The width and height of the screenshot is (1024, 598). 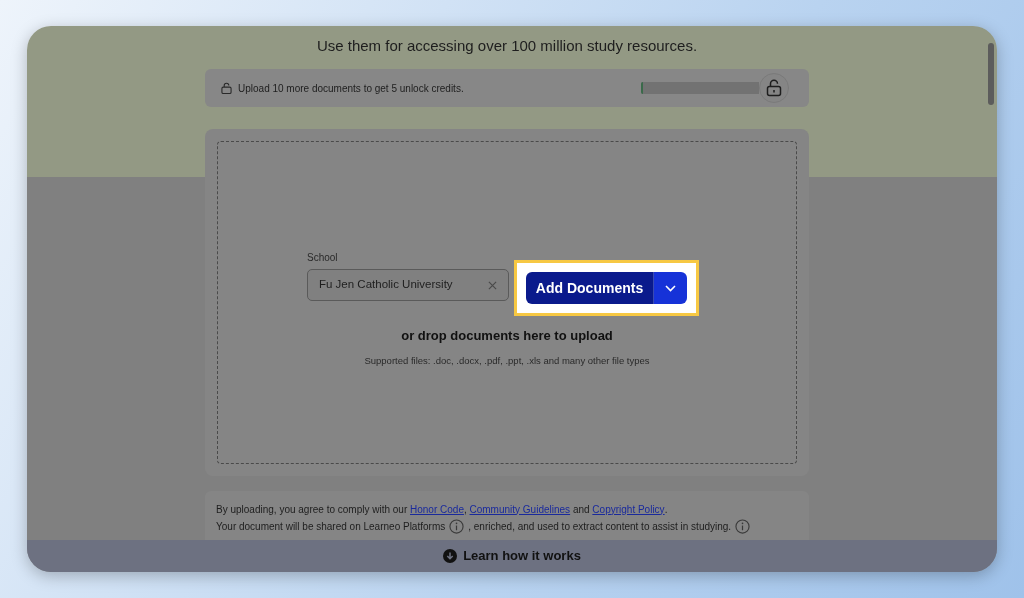 What do you see at coordinates (408, 285) in the screenshot?
I see `school-field: Fu Jen Catholic University` at bounding box center [408, 285].